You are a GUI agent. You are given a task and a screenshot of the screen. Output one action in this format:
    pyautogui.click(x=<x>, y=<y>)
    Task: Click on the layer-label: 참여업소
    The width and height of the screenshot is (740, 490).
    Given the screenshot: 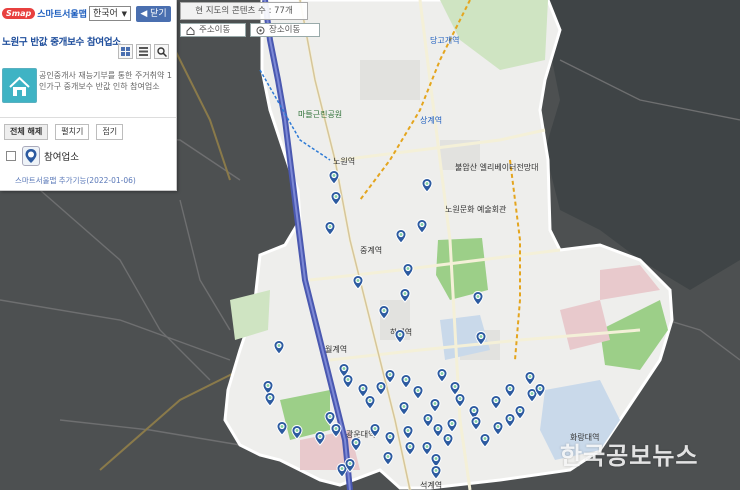 What is the action you would take?
    pyautogui.click(x=61, y=157)
    